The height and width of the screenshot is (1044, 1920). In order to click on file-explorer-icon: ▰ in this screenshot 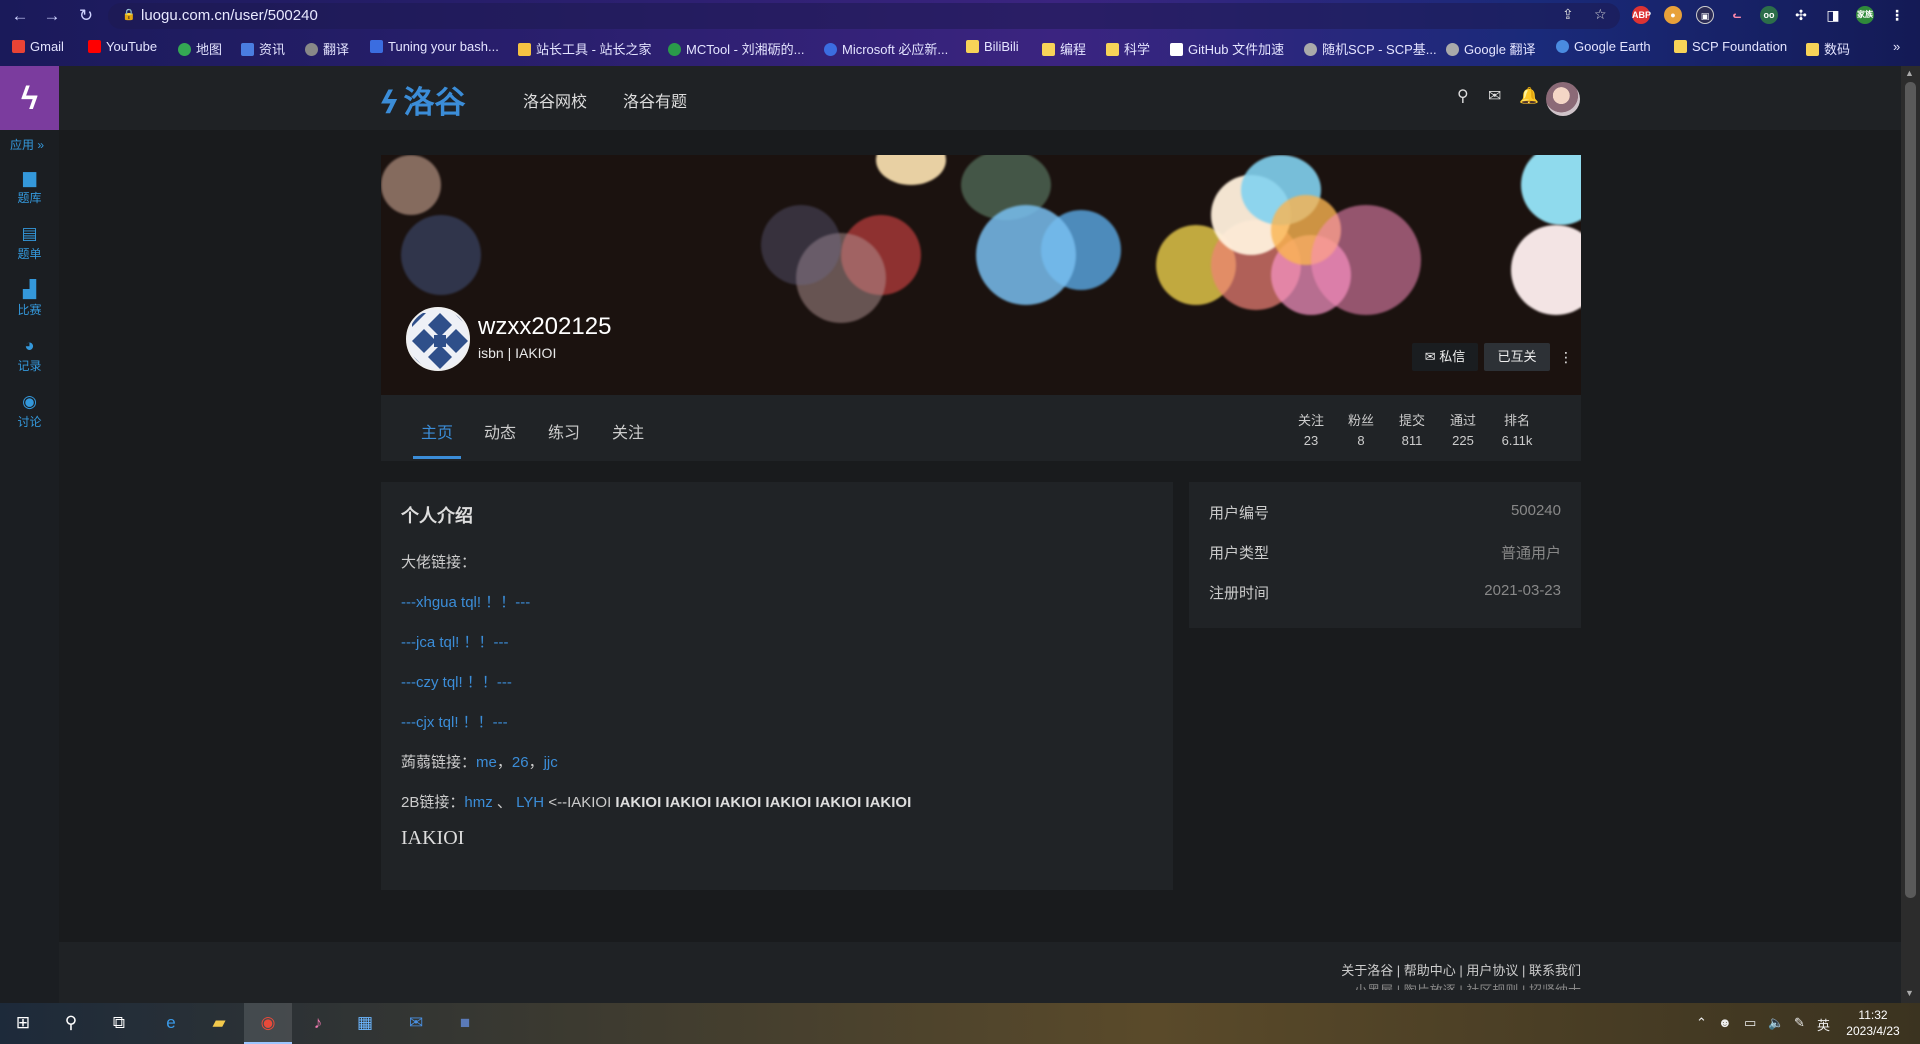, I will do `click(219, 1023)`.